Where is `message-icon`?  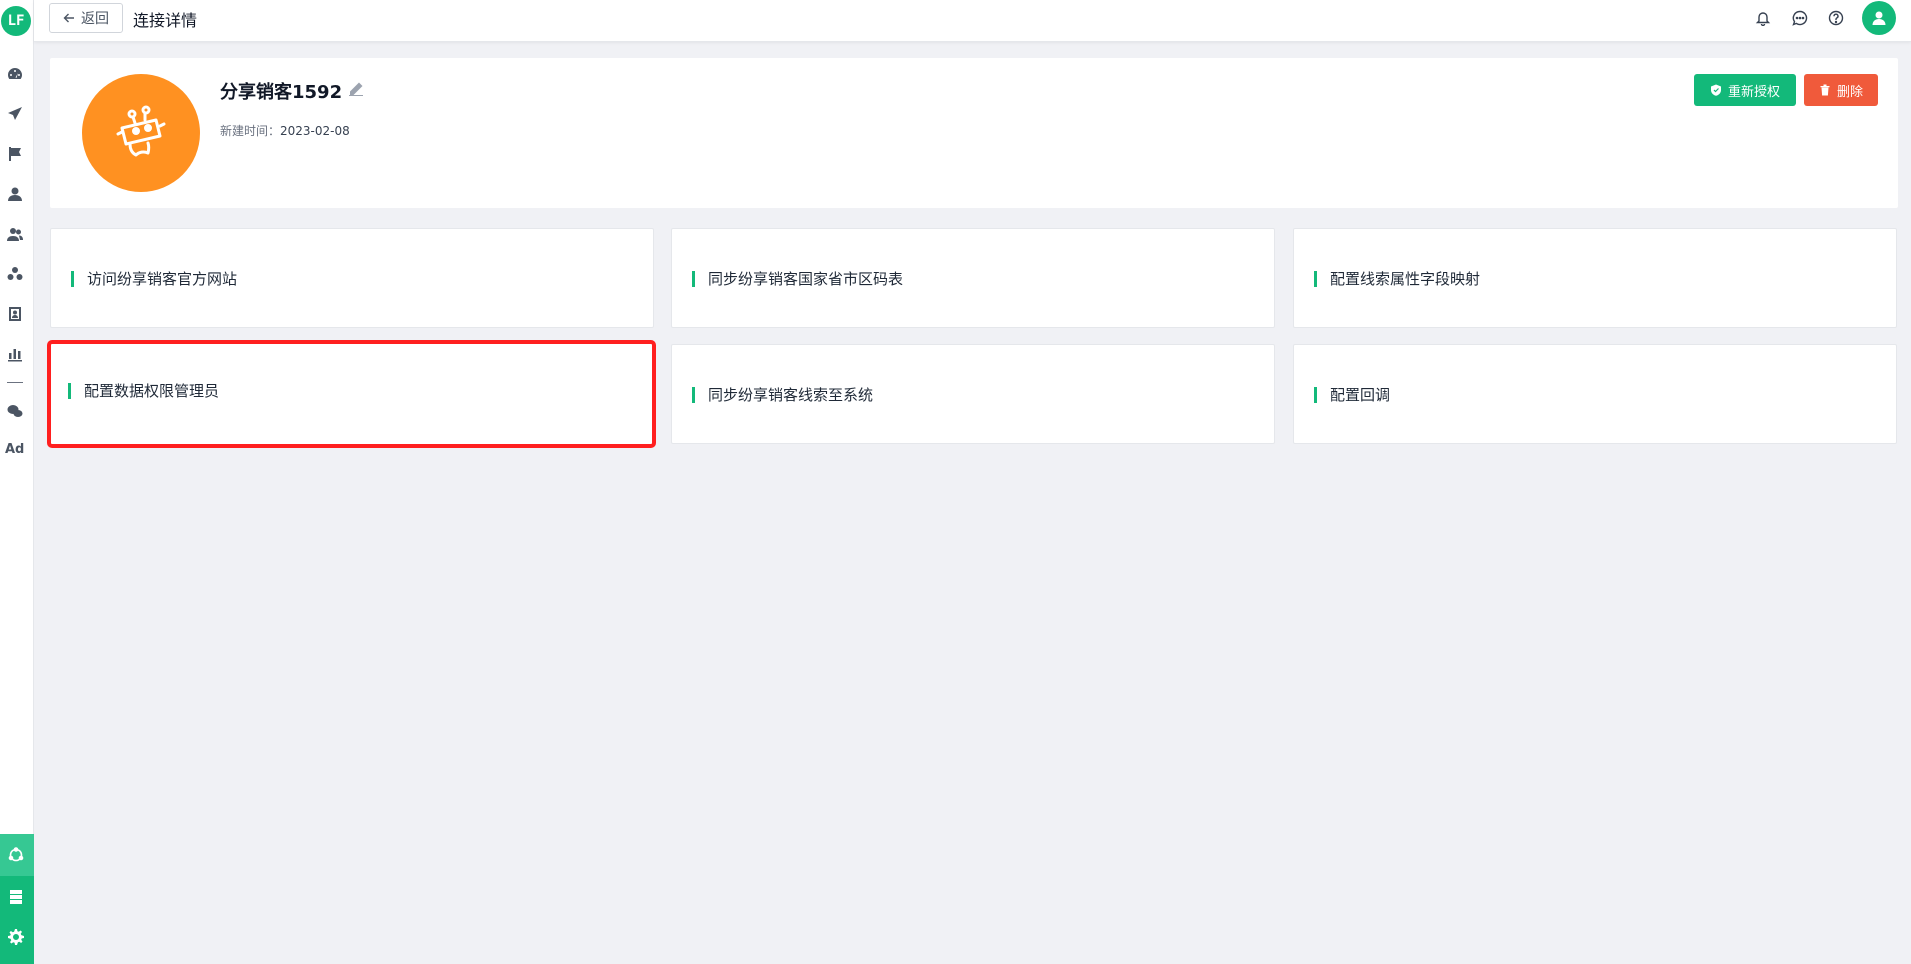
message-icon is located at coordinates (1800, 18).